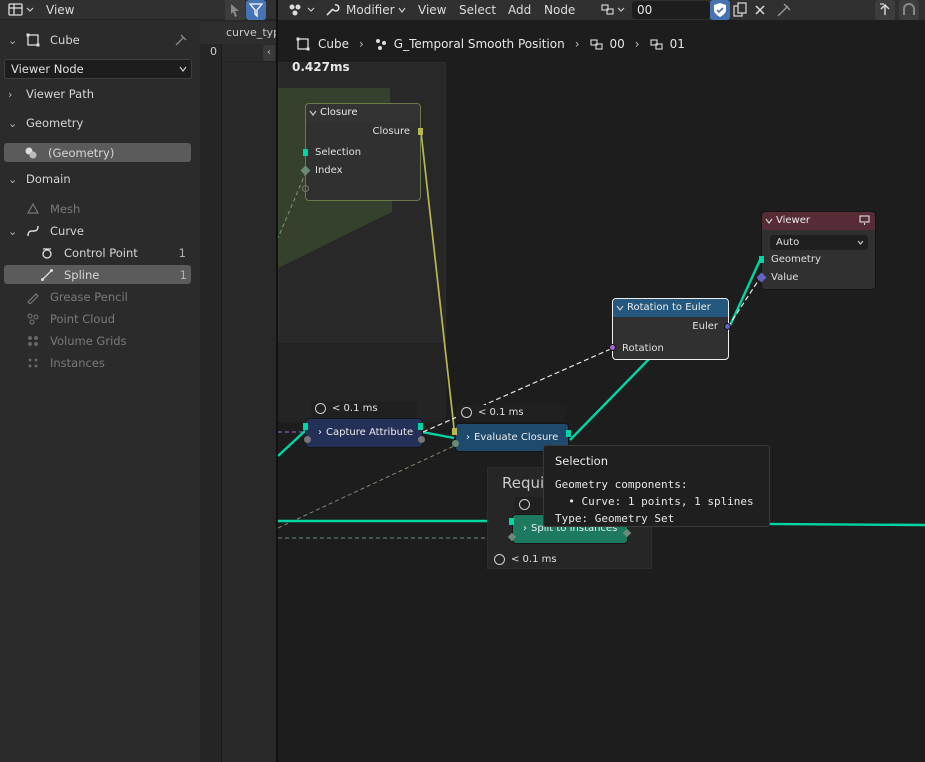 This screenshot has width=925, height=762. Describe the element at coordinates (249, 33) in the screenshot. I see `column-header: curve_typ` at that location.